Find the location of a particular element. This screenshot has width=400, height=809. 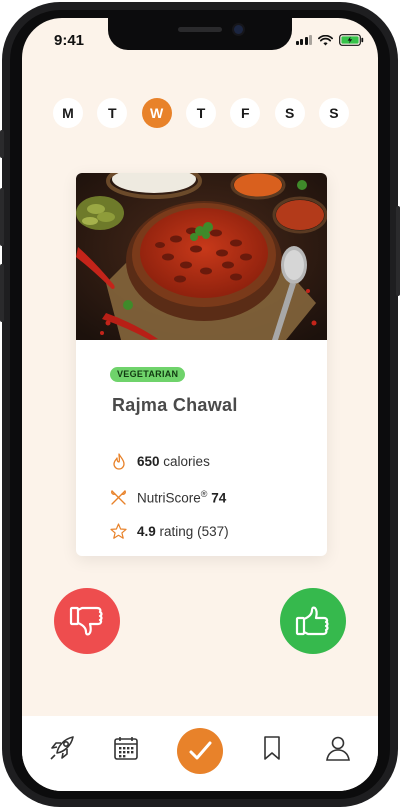

status-icons is located at coordinates (330, 40).